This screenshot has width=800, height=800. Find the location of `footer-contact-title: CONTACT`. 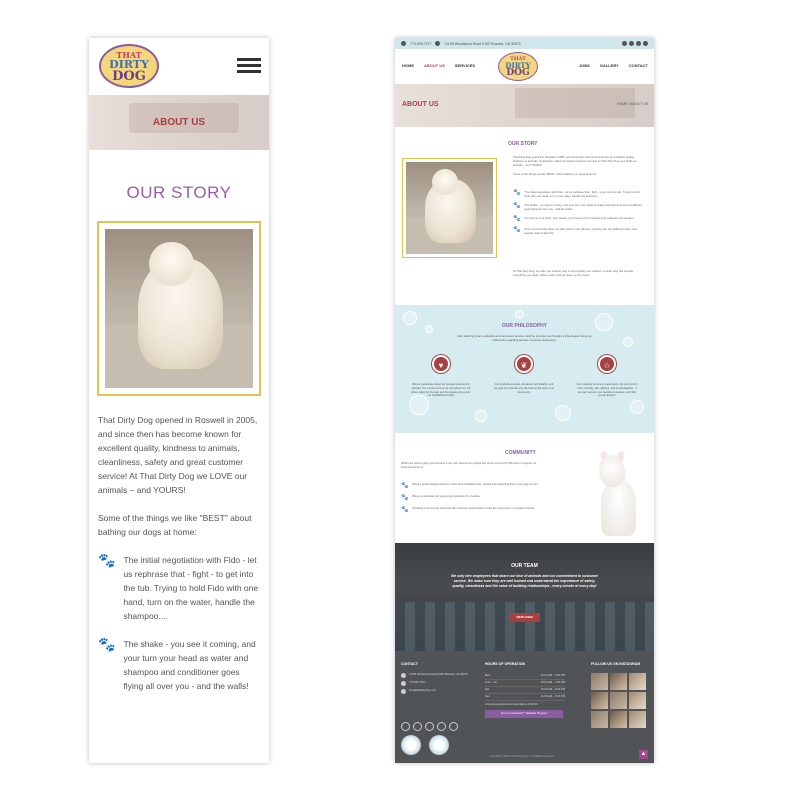

footer-contact-title: CONTACT is located at coordinates (409, 664).